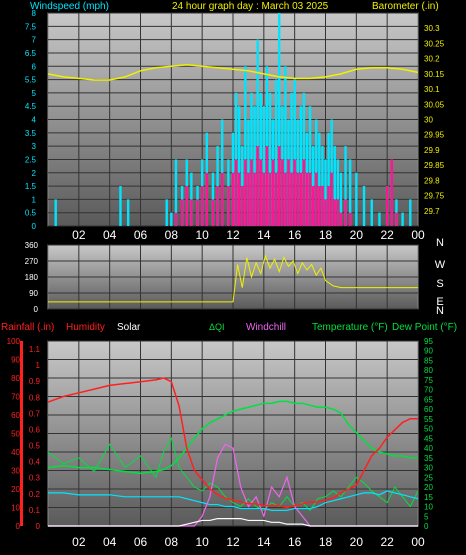 The width and height of the screenshot is (466, 555). I want to click on barometer-y-tick-label: 30.15, so click(434, 74).